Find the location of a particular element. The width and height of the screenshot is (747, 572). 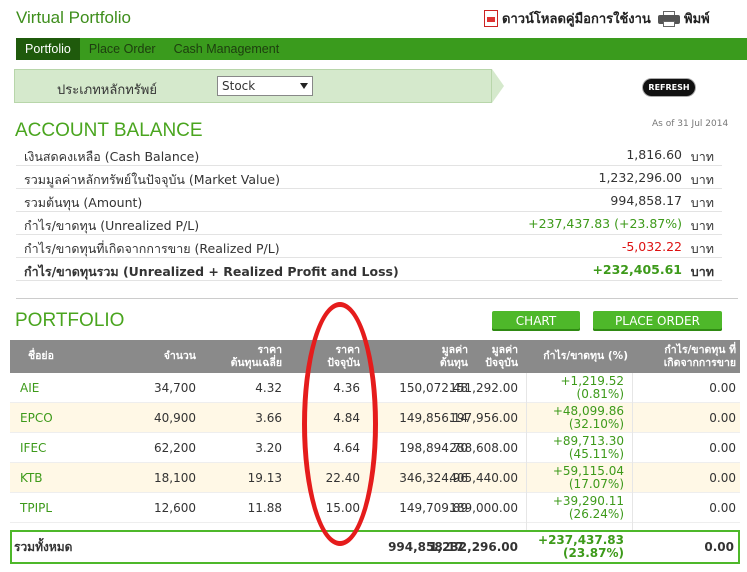

col-avg-cost: ราคา ต้นทุนเฉลี่ย is located at coordinates (248, 356).